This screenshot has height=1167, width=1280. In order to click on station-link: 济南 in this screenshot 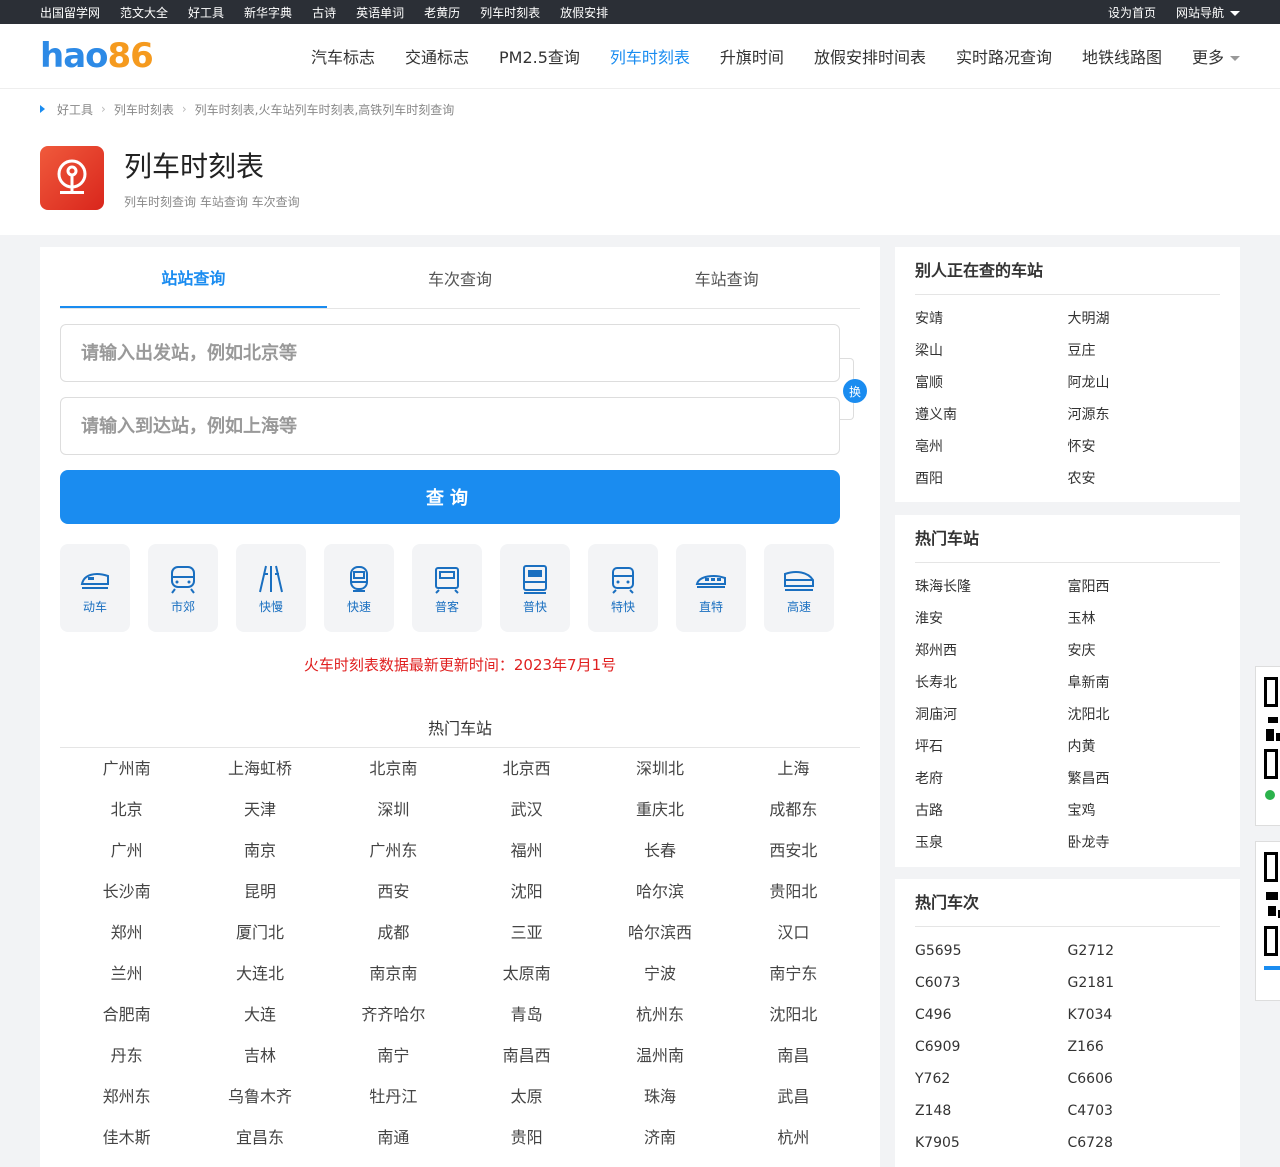, I will do `click(659, 1137)`.